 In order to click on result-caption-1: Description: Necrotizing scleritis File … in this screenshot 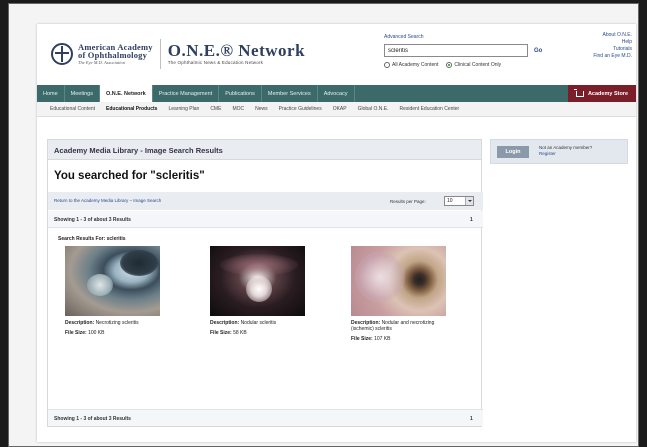, I will do `click(115, 328)`.